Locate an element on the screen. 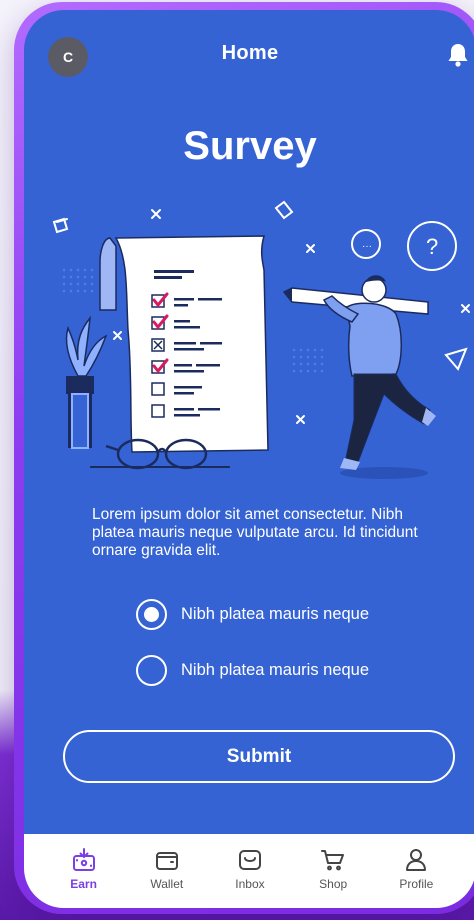 The image size is (474, 920). nav-item-profile: Profile is located at coordinates (416, 869).